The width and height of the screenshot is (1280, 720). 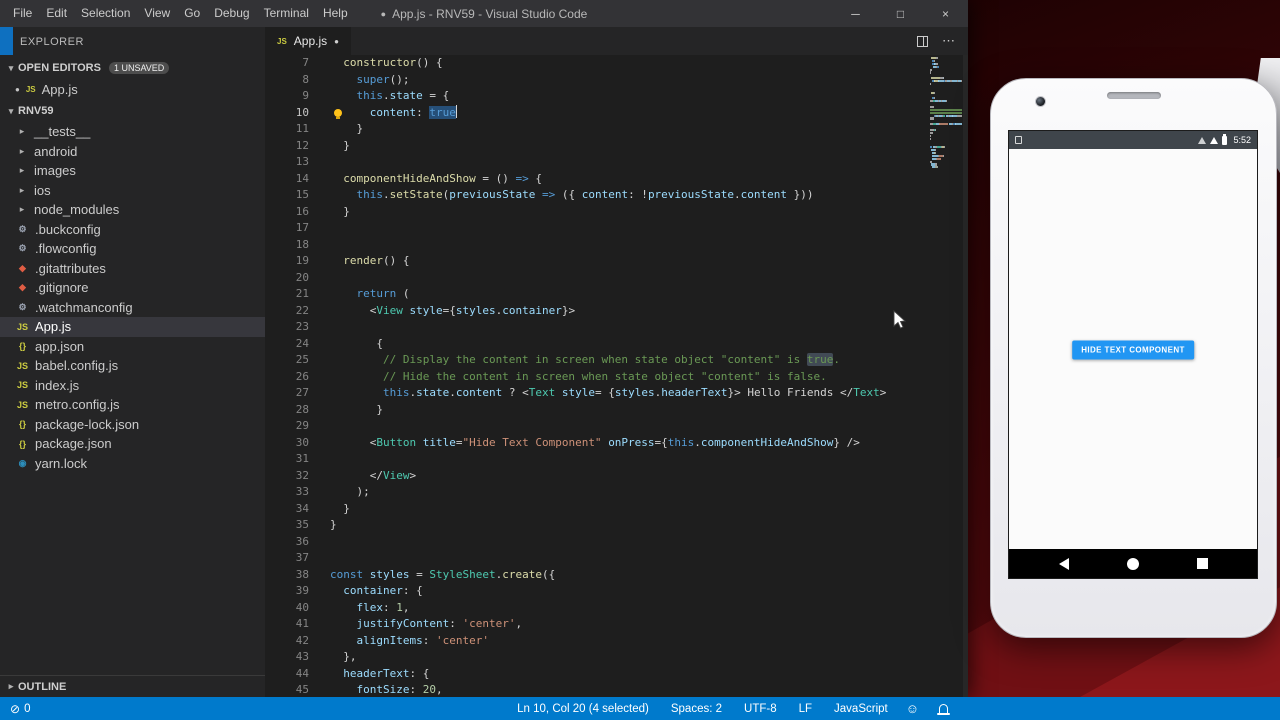 I want to click on menu-go: Go, so click(x=192, y=13).